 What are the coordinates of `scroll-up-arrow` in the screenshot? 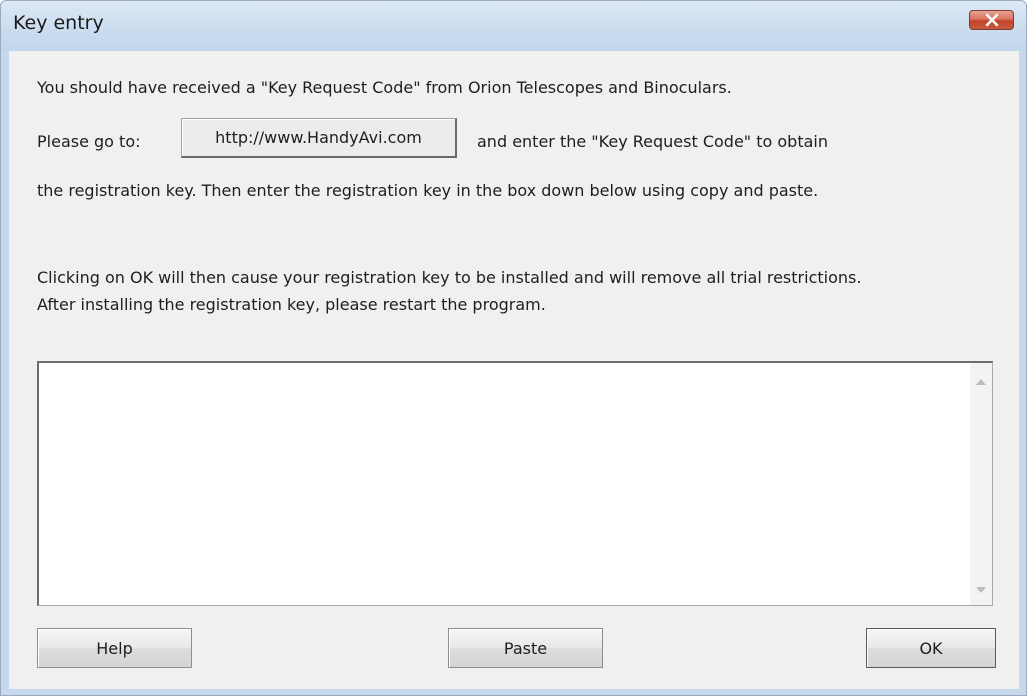 It's located at (981, 382).